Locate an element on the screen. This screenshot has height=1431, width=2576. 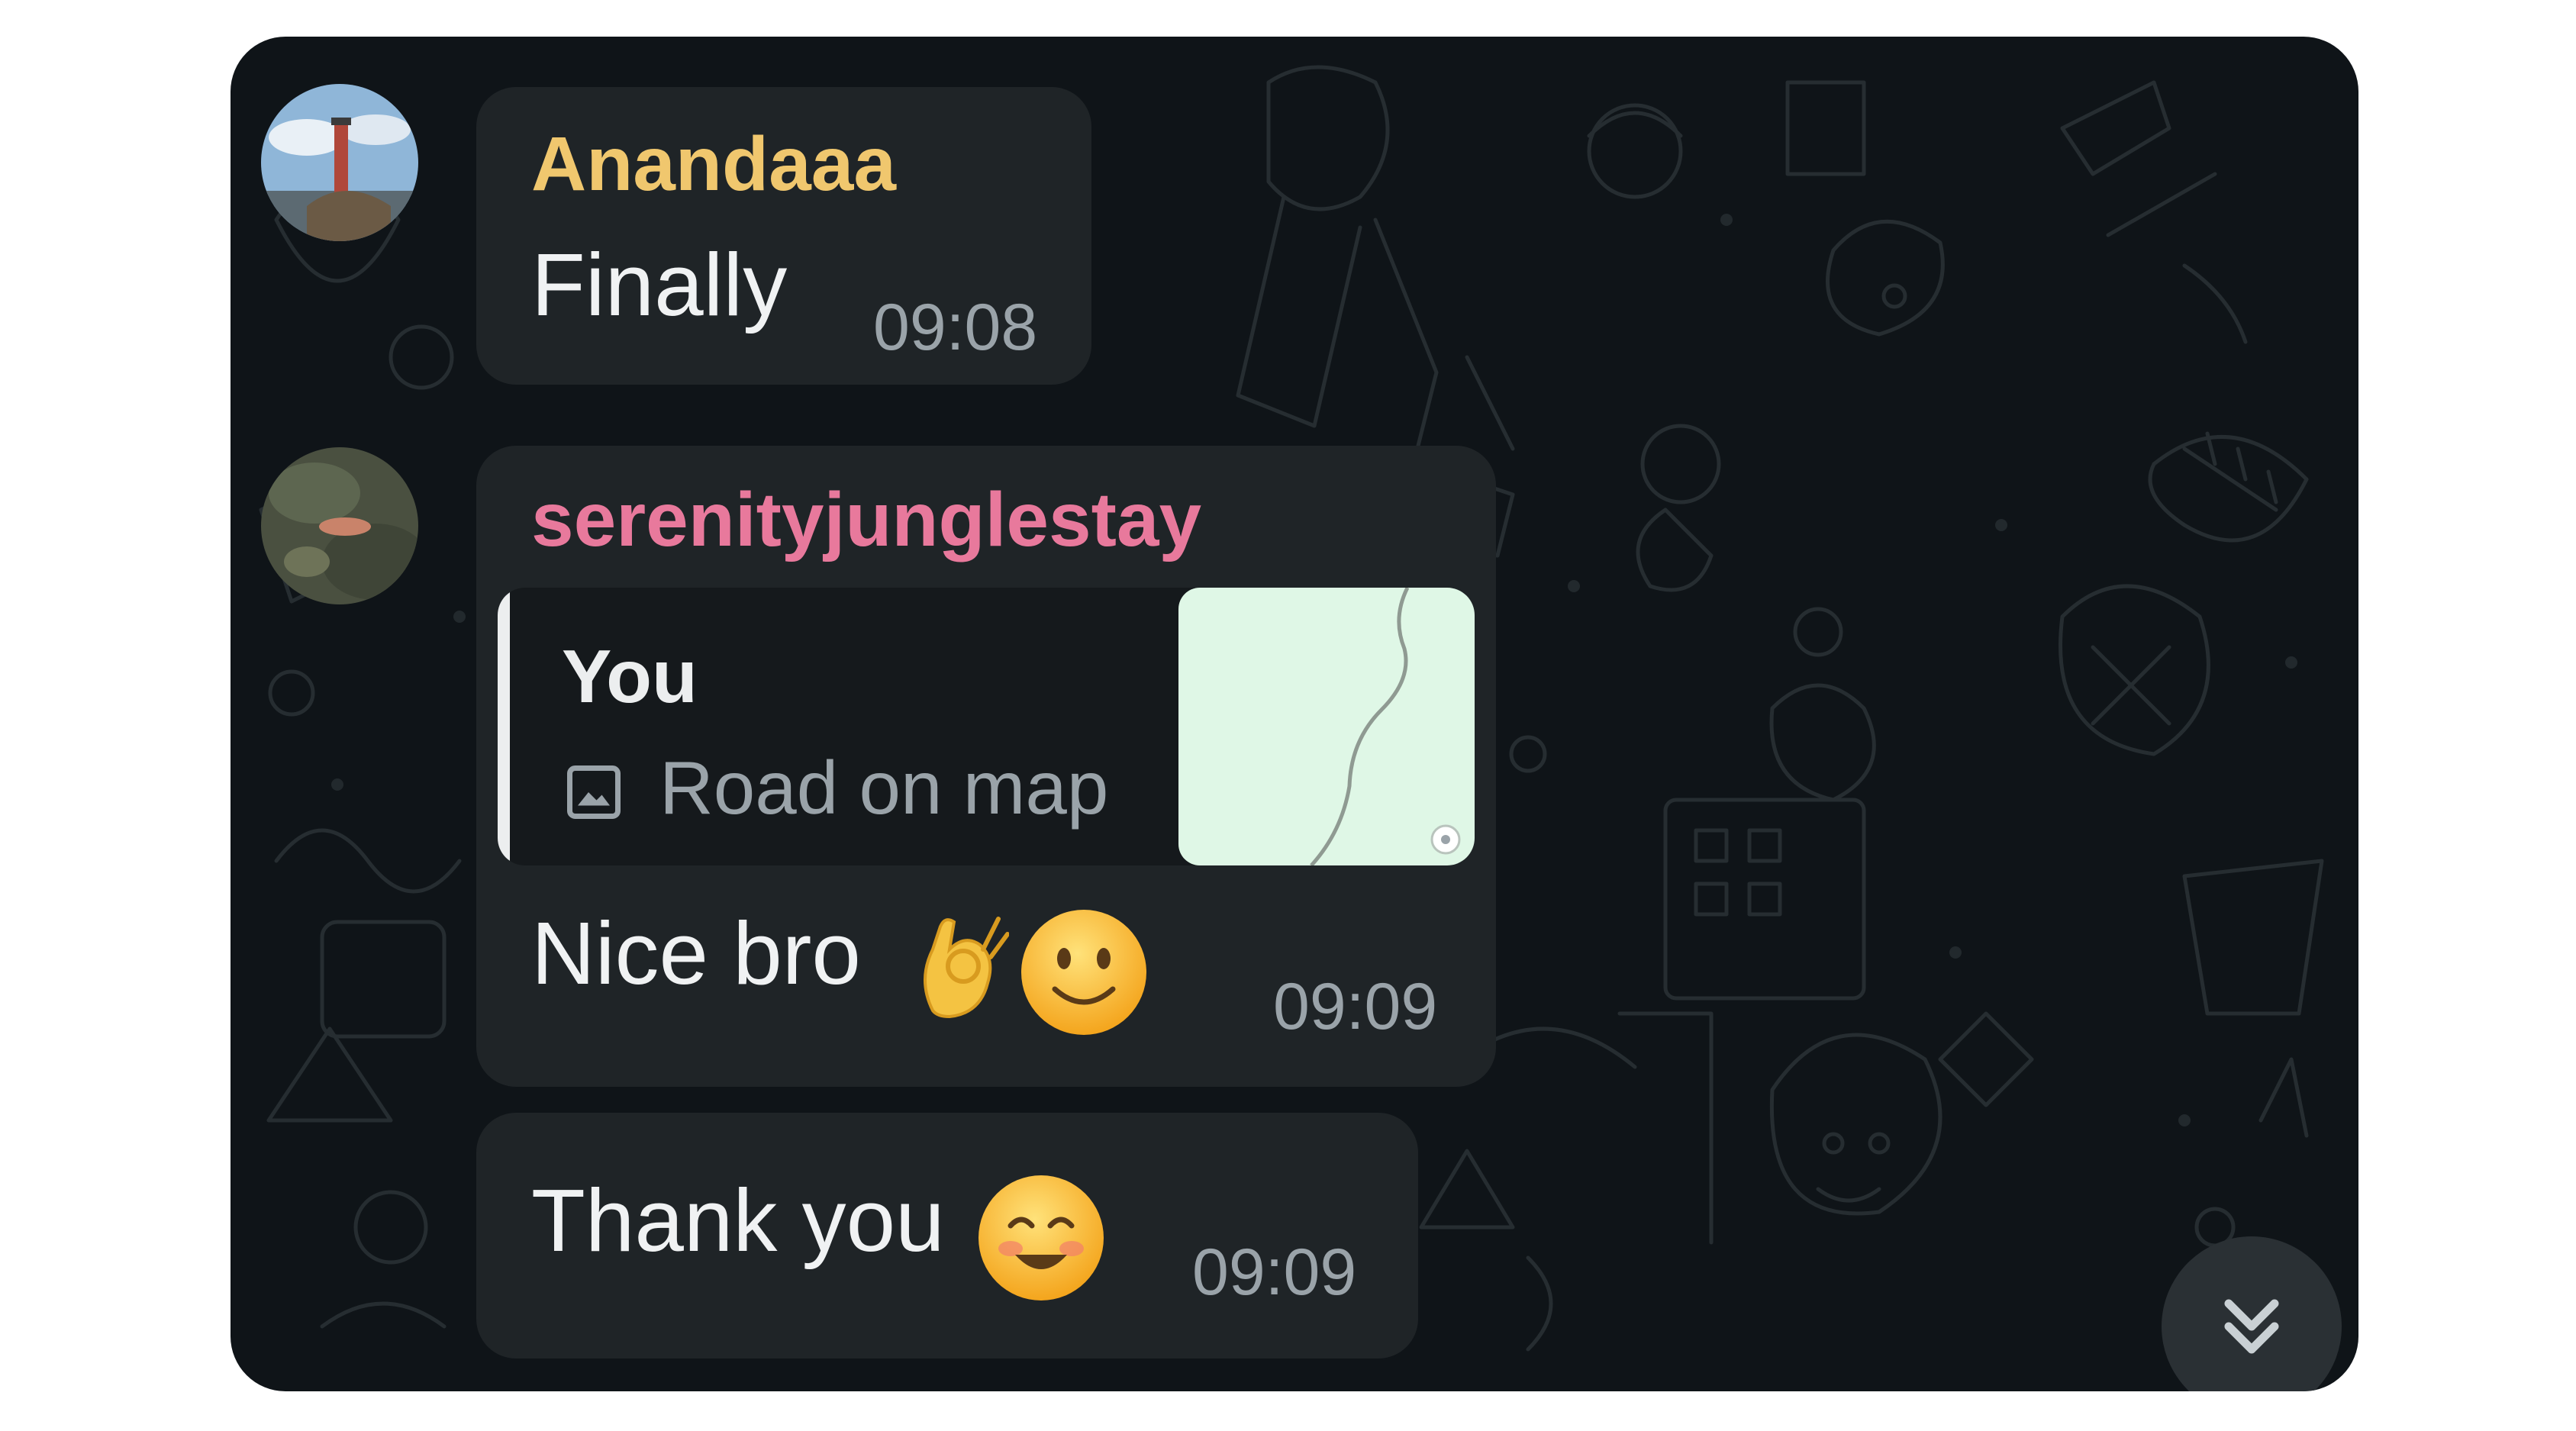
message-time: 09:08 is located at coordinates (956, 327).